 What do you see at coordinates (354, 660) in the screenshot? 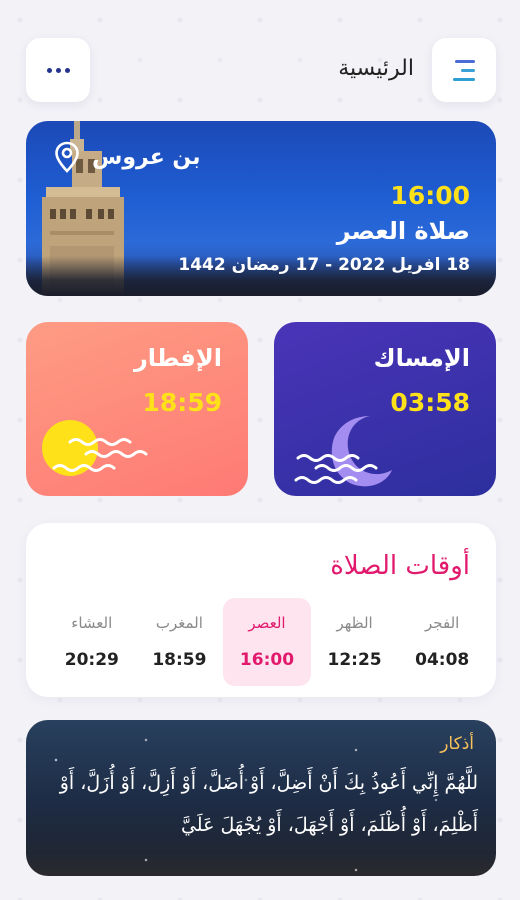
I see `prayer-time: 12:25` at bounding box center [354, 660].